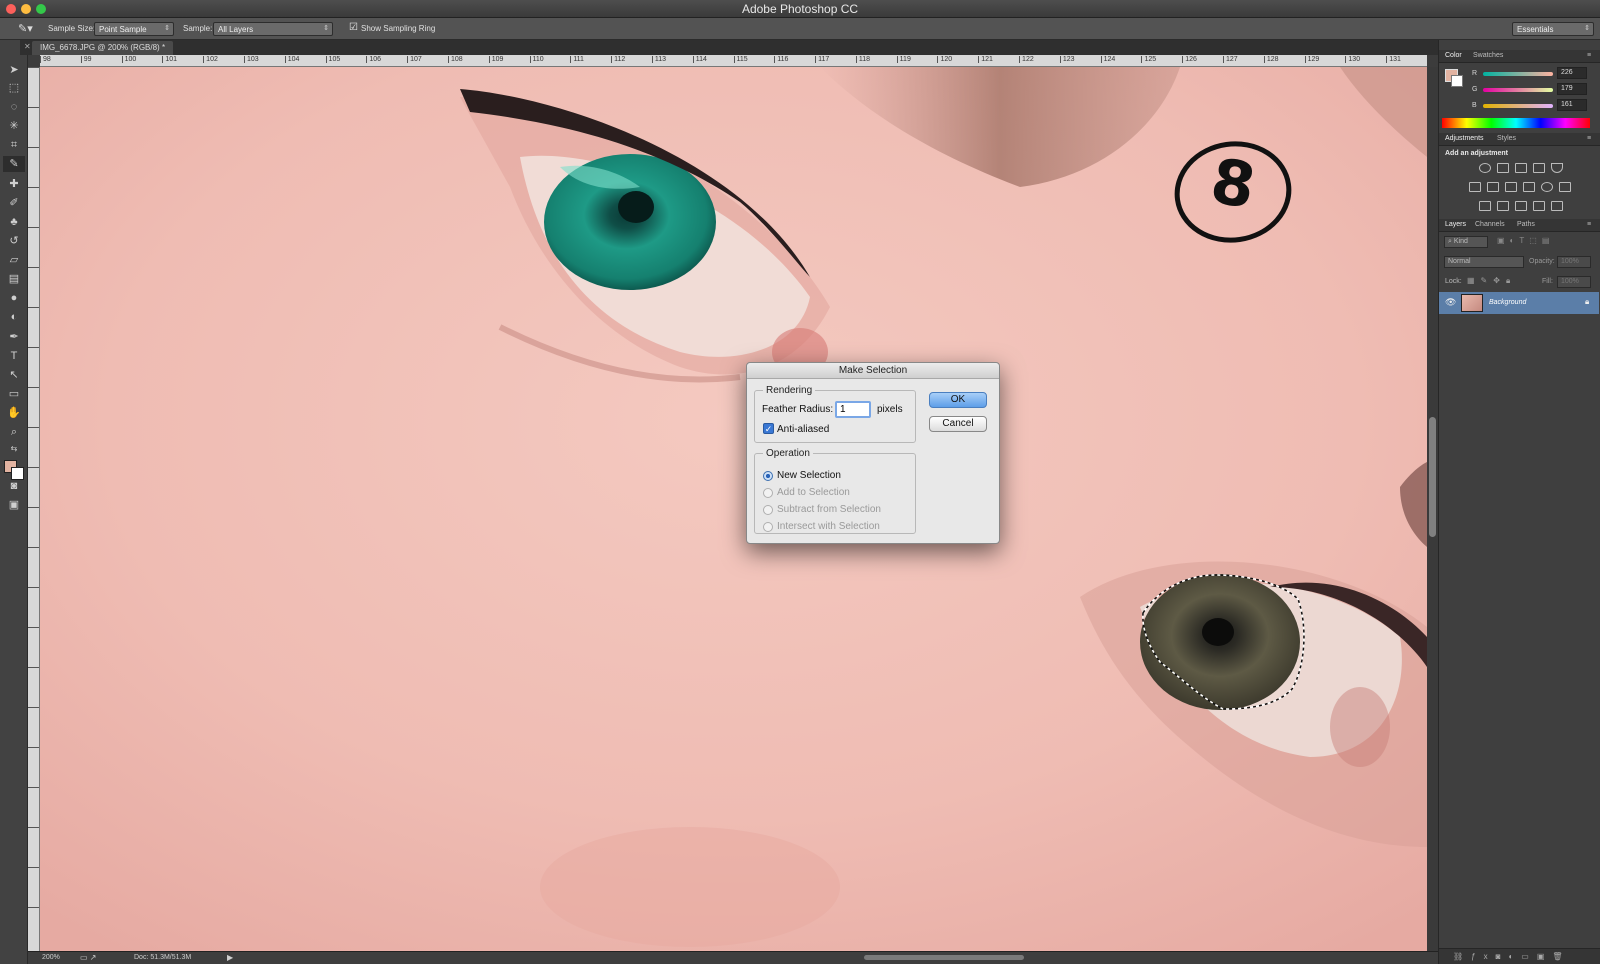 Image resolution: width=1600 pixels, height=964 pixels. What do you see at coordinates (14, 107) in the screenshot?
I see `lasso-tool-icon: ◌` at bounding box center [14, 107].